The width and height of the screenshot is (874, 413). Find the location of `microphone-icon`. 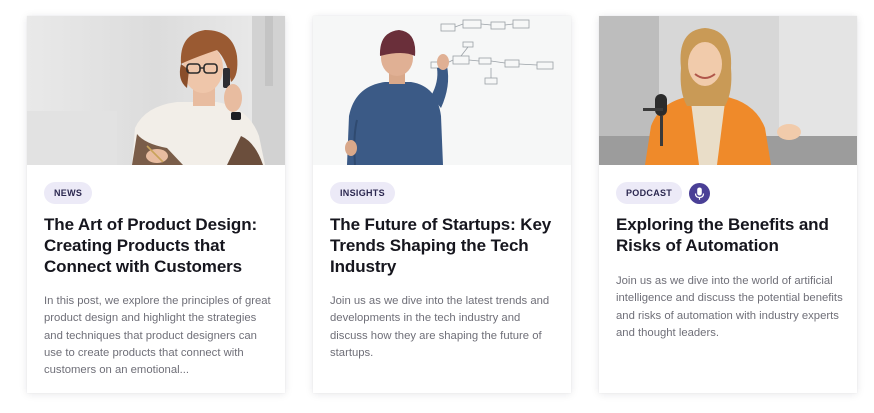

microphone-icon is located at coordinates (700, 193).